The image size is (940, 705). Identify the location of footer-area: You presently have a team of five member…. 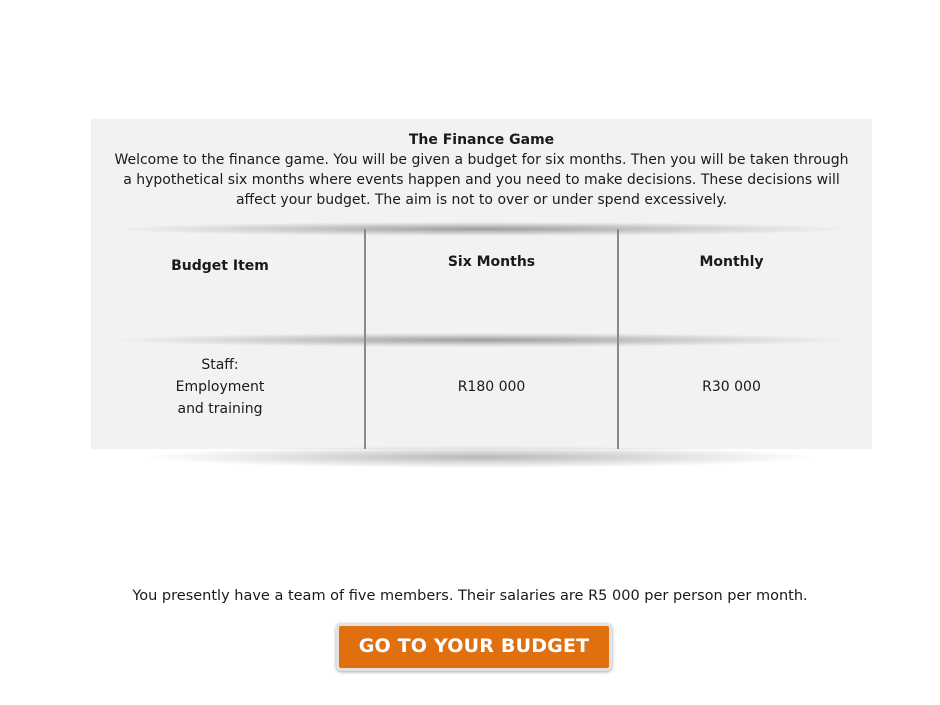
(470, 596).